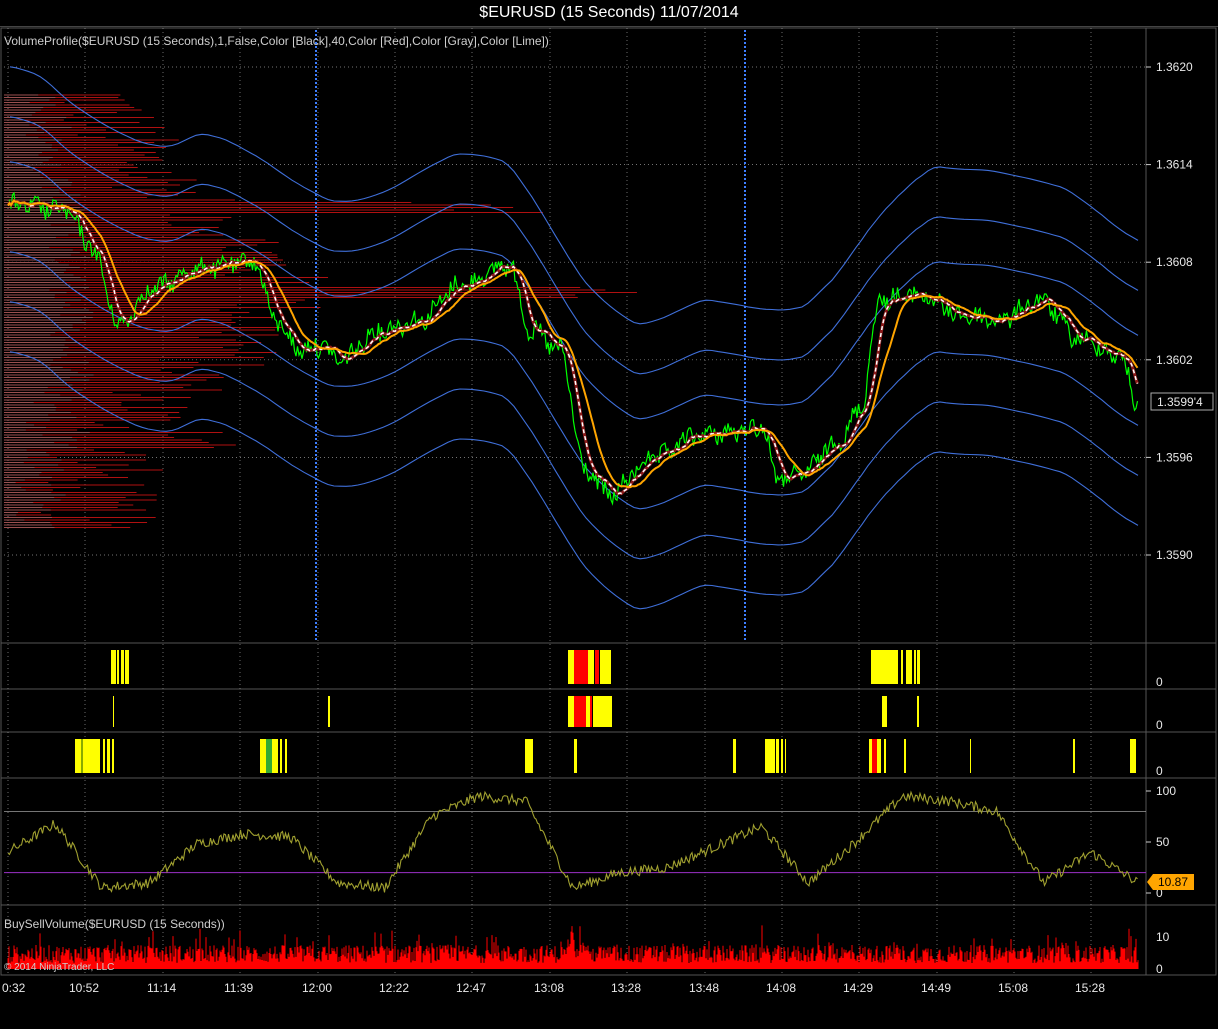  What do you see at coordinates (1174, 360) in the screenshot?
I see `y-tick-label: 1.3602` at bounding box center [1174, 360].